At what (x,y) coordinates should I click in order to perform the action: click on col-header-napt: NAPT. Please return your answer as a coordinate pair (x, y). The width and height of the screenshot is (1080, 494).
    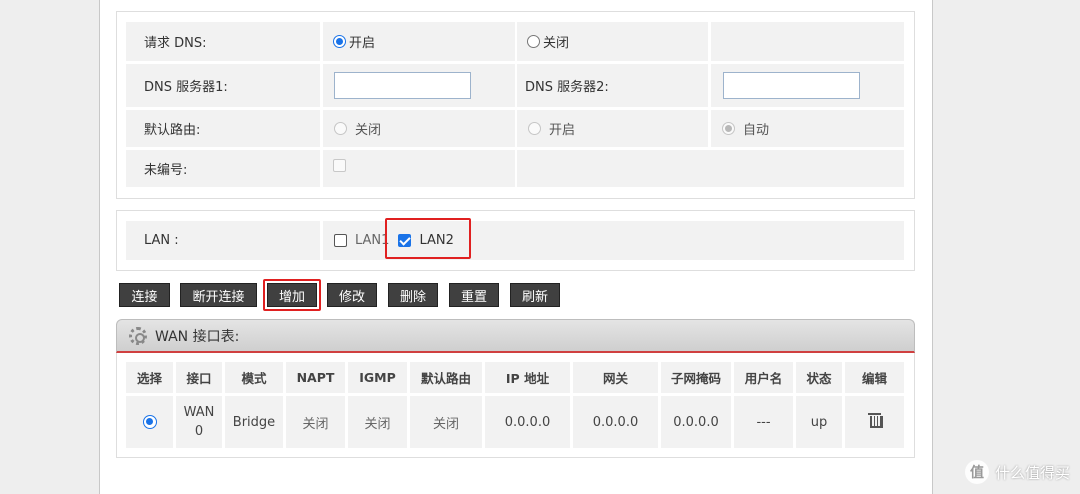
    Looking at the image, I should click on (315, 377).